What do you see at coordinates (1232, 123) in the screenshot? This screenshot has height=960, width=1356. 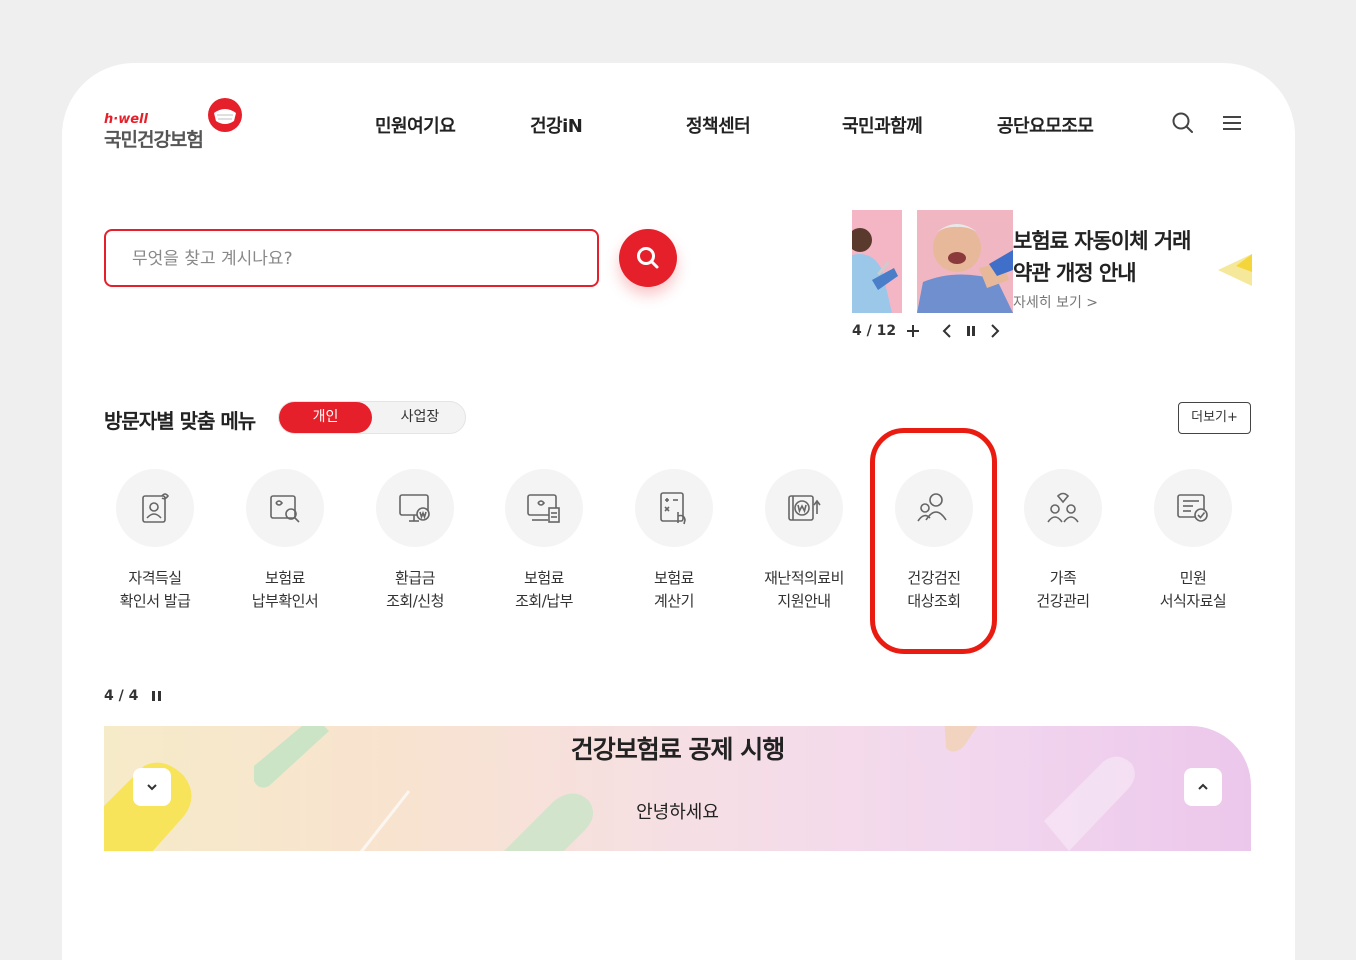 I see `hamburger-menu-icon` at bounding box center [1232, 123].